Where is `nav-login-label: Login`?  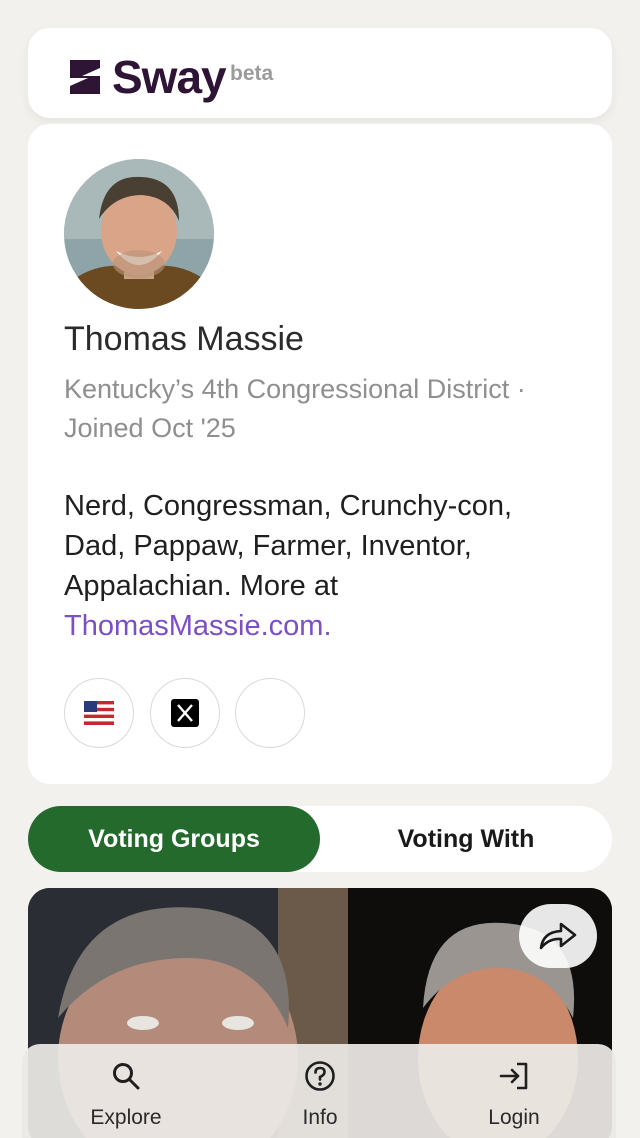
nav-login-label: Login is located at coordinates (514, 1117).